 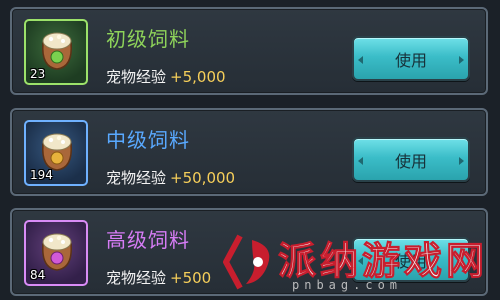 I want to click on exp-value: +5,000, so click(x=198, y=77).